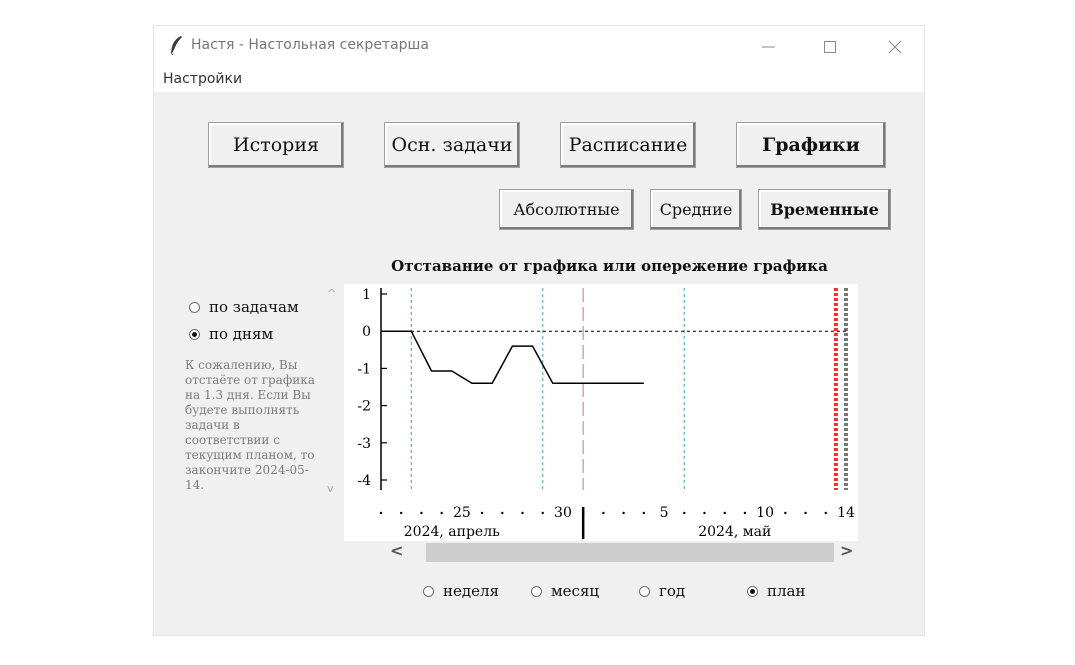  What do you see at coordinates (765, 513) in the screenshot?
I see `x-tick-label: 10` at bounding box center [765, 513].